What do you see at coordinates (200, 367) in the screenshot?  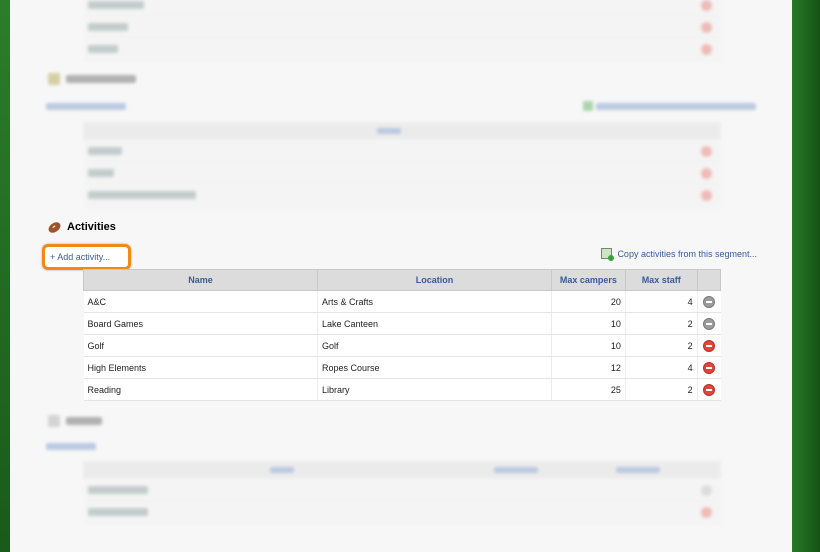 I see `activity-name: High Elements` at bounding box center [200, 367].